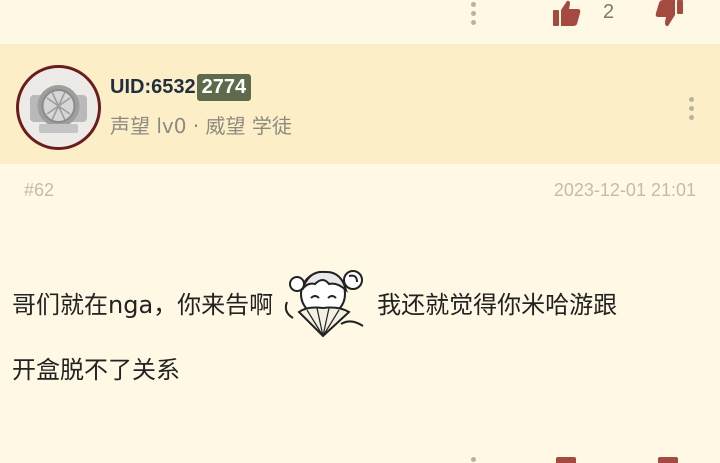 The width and height of the screenshot is (720, 463). What do you see at coordinates (692, 109) in the screenshot?
I see `user-more-options-icon` at bounding box center [692, 109].